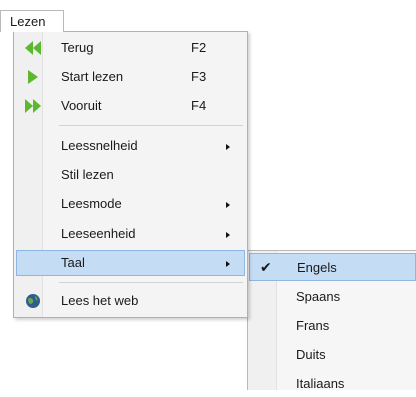  Describe the element at coordinates (130, 106) in the screenshot. I see `menu-item-vooruit: Vooruit F4` at that location.